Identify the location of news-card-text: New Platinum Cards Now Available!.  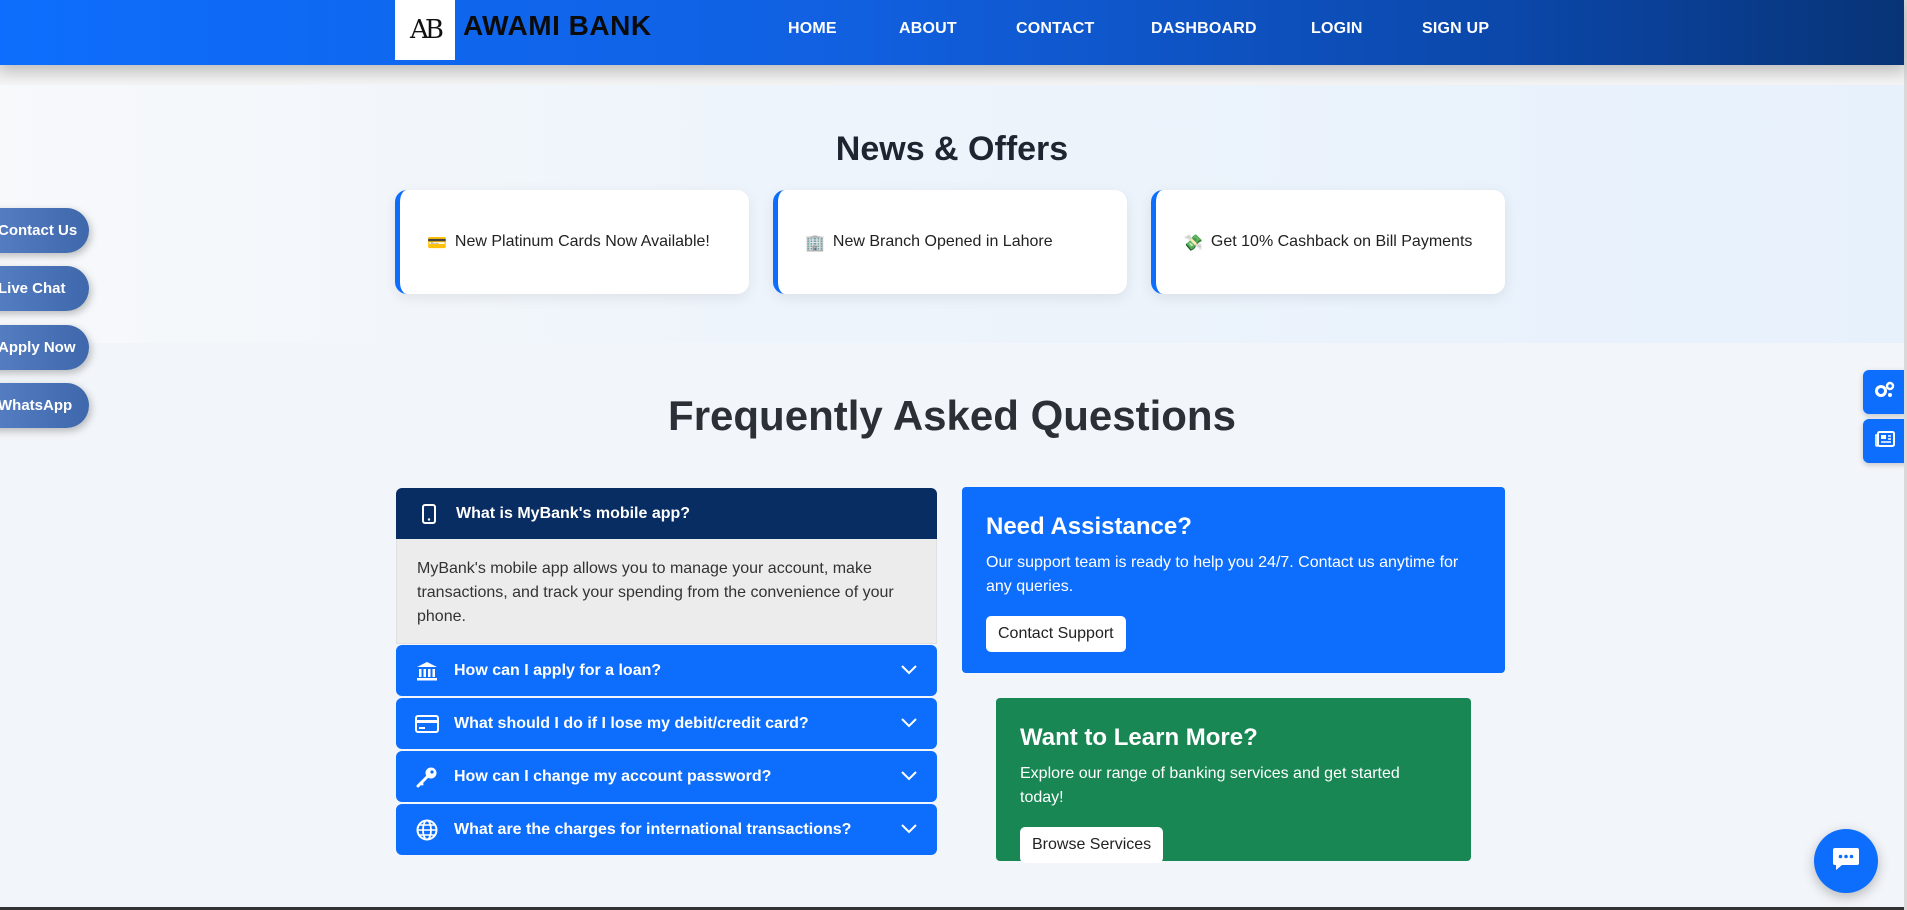
(582, 241).